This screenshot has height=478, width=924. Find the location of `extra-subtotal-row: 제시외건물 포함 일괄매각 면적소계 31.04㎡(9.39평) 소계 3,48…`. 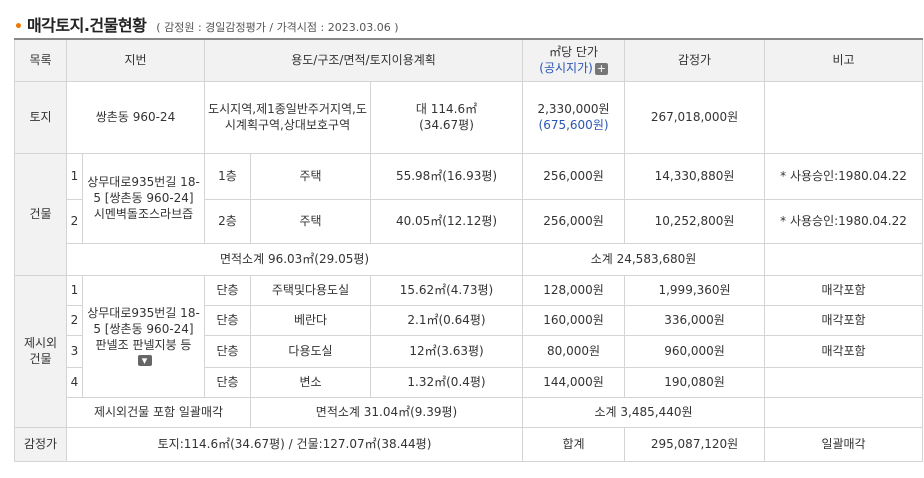

extra-subtotal-row: 제시외건물 포함 일괄매각 면적소계 31.04㎡(9.39평) 소계 3,48… is located at coordinates (469, 412).